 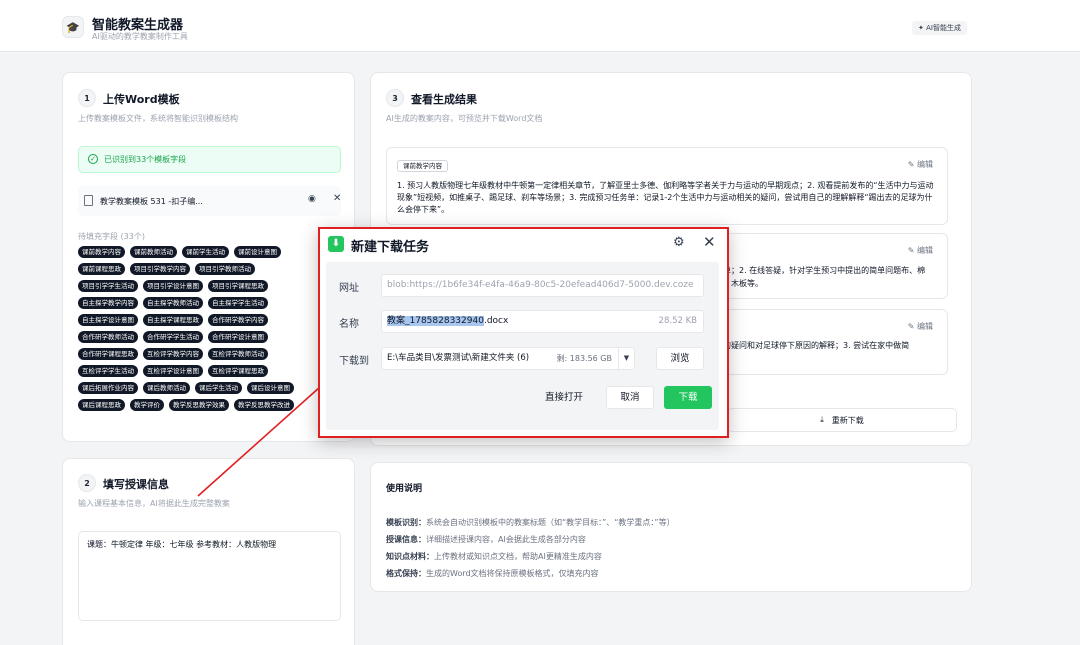 I want to click on field-tag: 课前教师活动, so click(x=153, y=252).